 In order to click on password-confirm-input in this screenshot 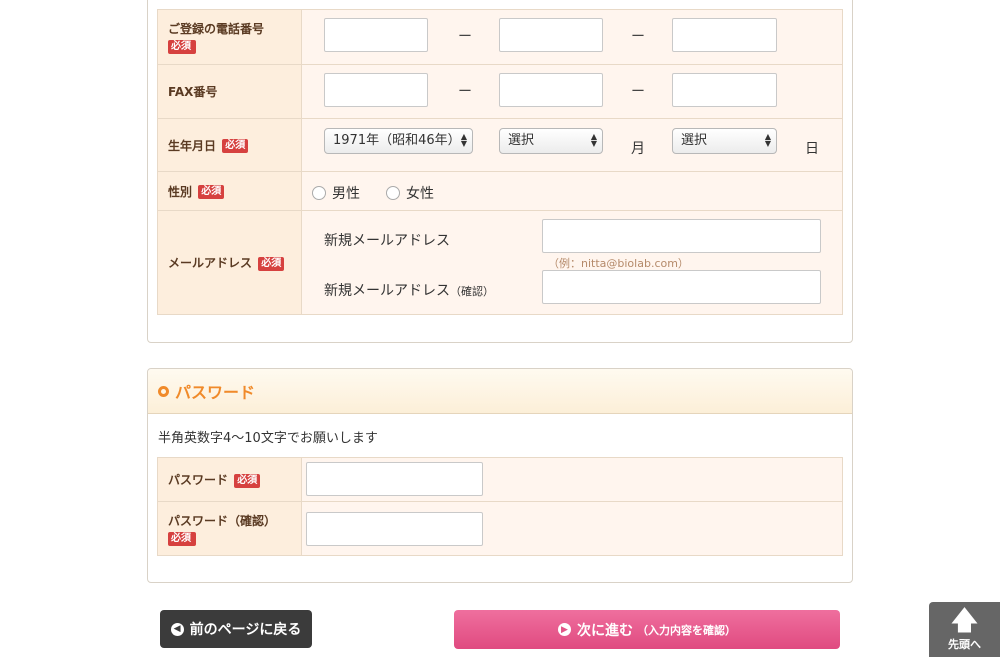, I will do `click(394, 529)`.